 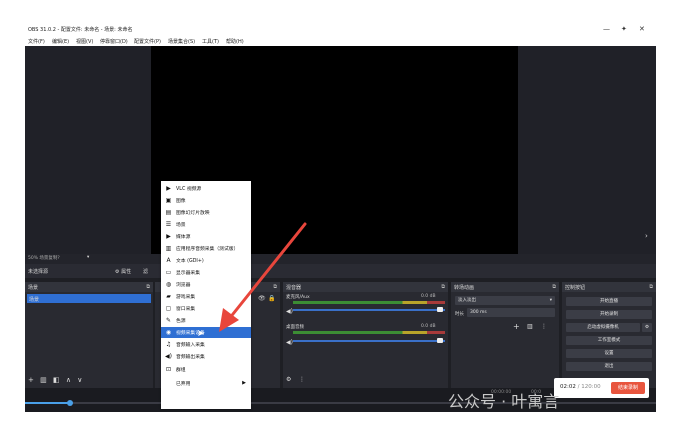 I want to click on annotation-arrow-icon, so click(x=263, y=277).